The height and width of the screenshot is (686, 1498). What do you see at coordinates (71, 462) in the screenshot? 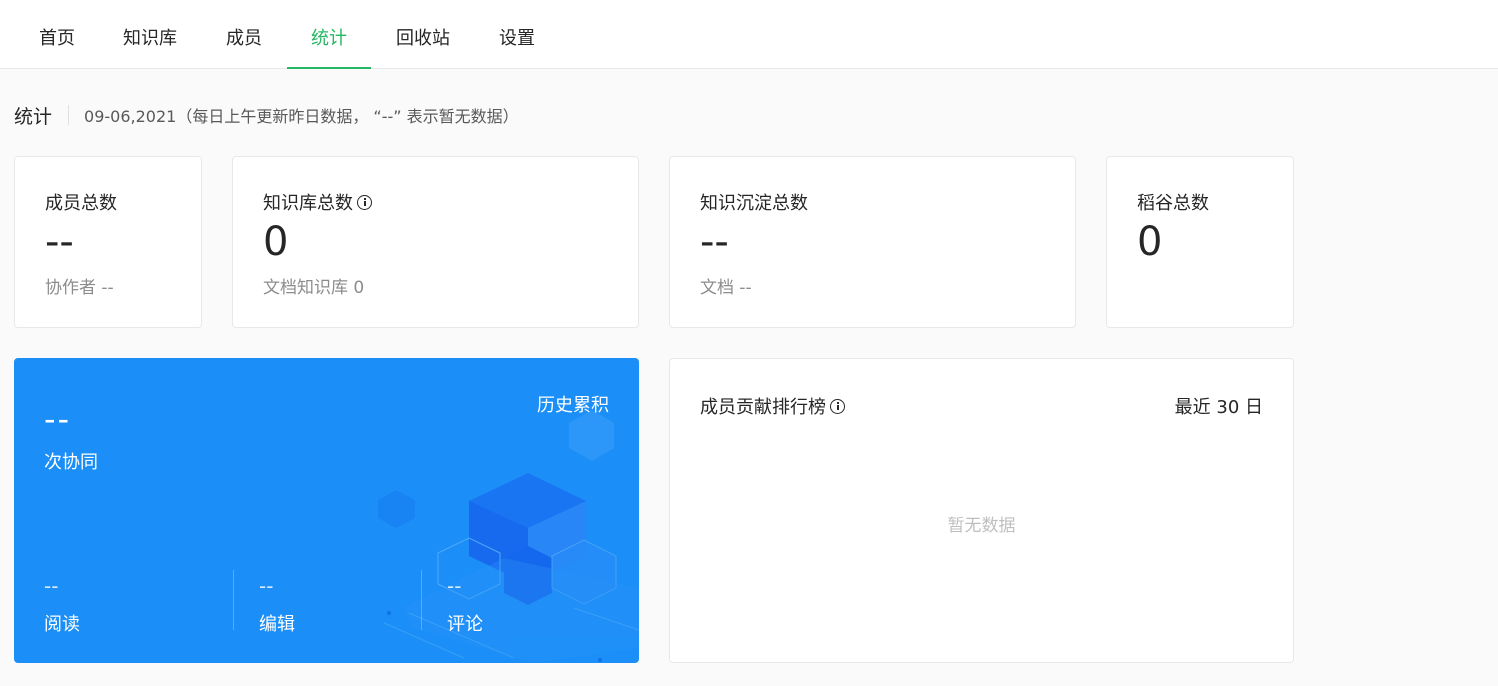
I see `collaboration-label: 次协同` at bounding box center [71, 462].